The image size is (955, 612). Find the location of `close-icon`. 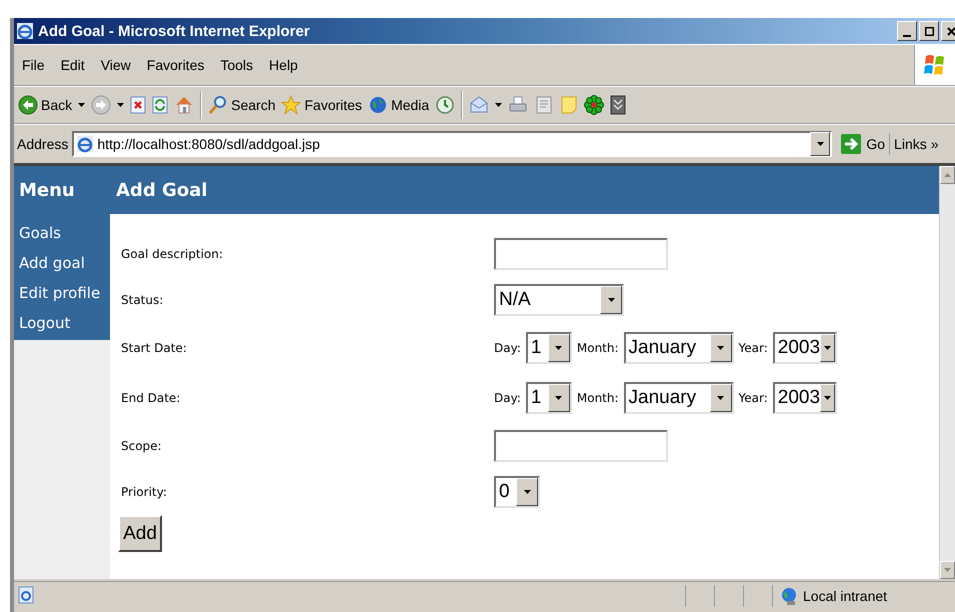

close-icon is located at coordinates (950, 31).